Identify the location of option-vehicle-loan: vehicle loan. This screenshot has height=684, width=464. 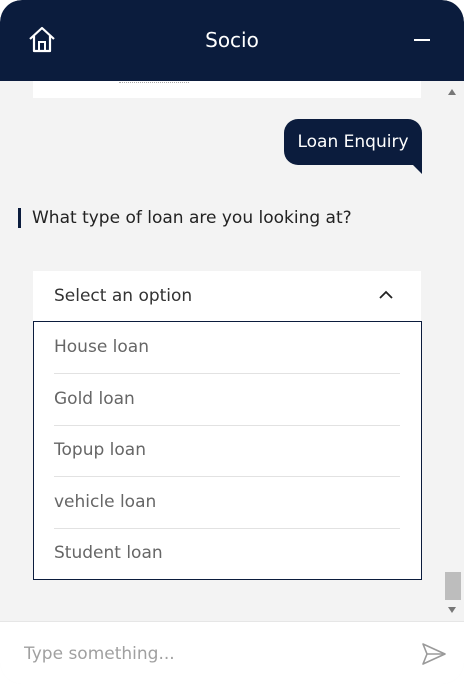
(227, 503).